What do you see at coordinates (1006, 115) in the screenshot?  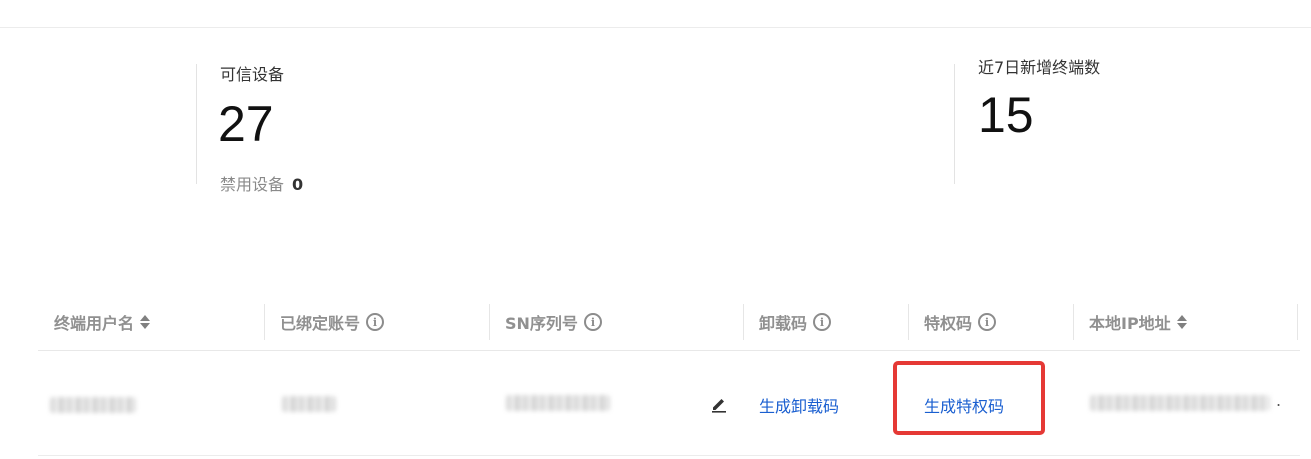 I see `new-terminals-count: 15` at bounding box center [1006, 115].